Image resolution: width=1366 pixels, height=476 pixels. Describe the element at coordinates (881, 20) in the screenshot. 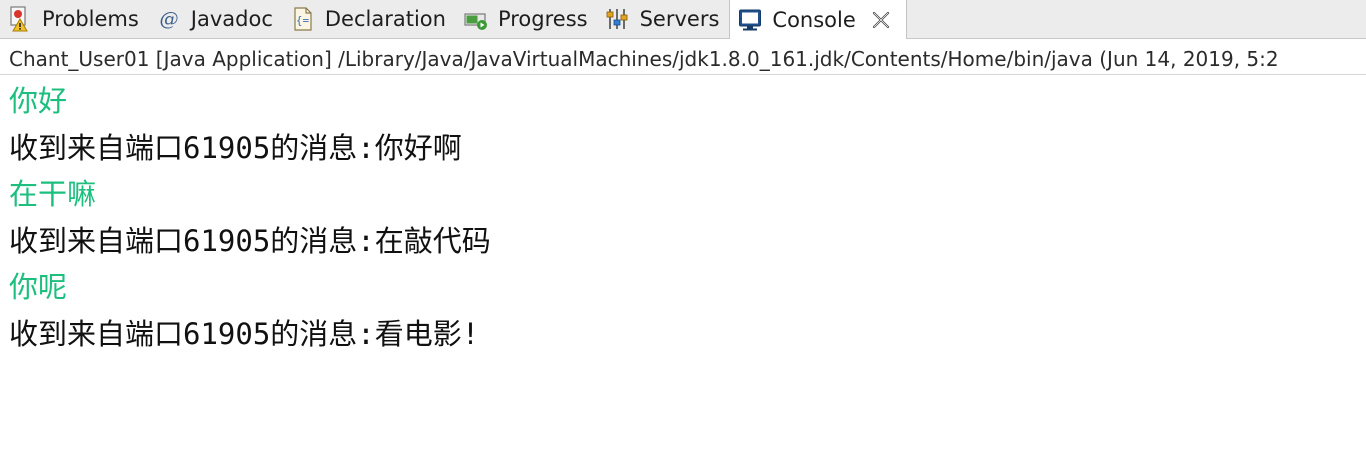

I see `close-icon` at that location.